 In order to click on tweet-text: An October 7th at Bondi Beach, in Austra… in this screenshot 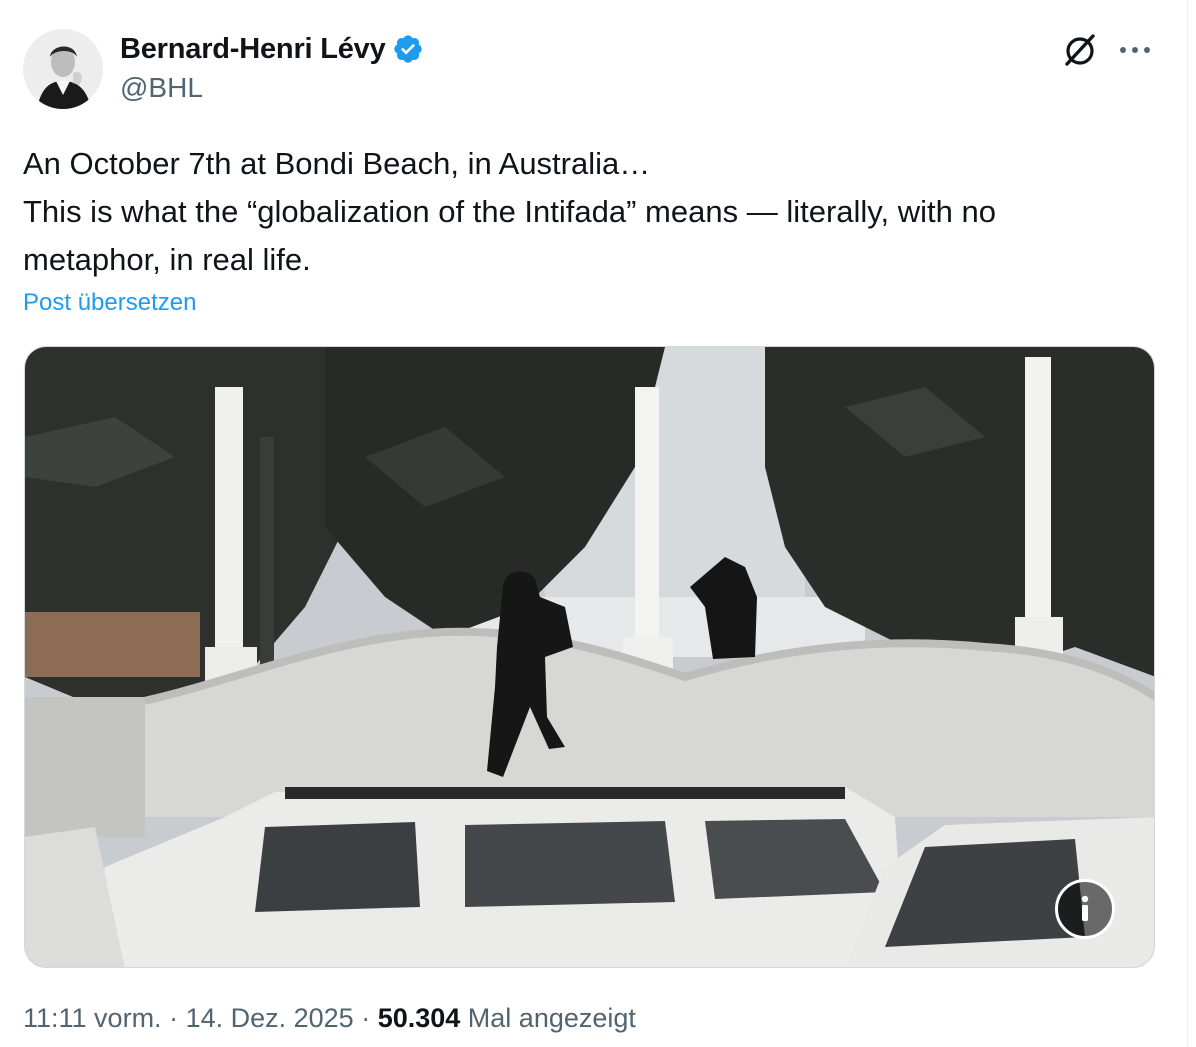, I will do `click(598, 212)`.